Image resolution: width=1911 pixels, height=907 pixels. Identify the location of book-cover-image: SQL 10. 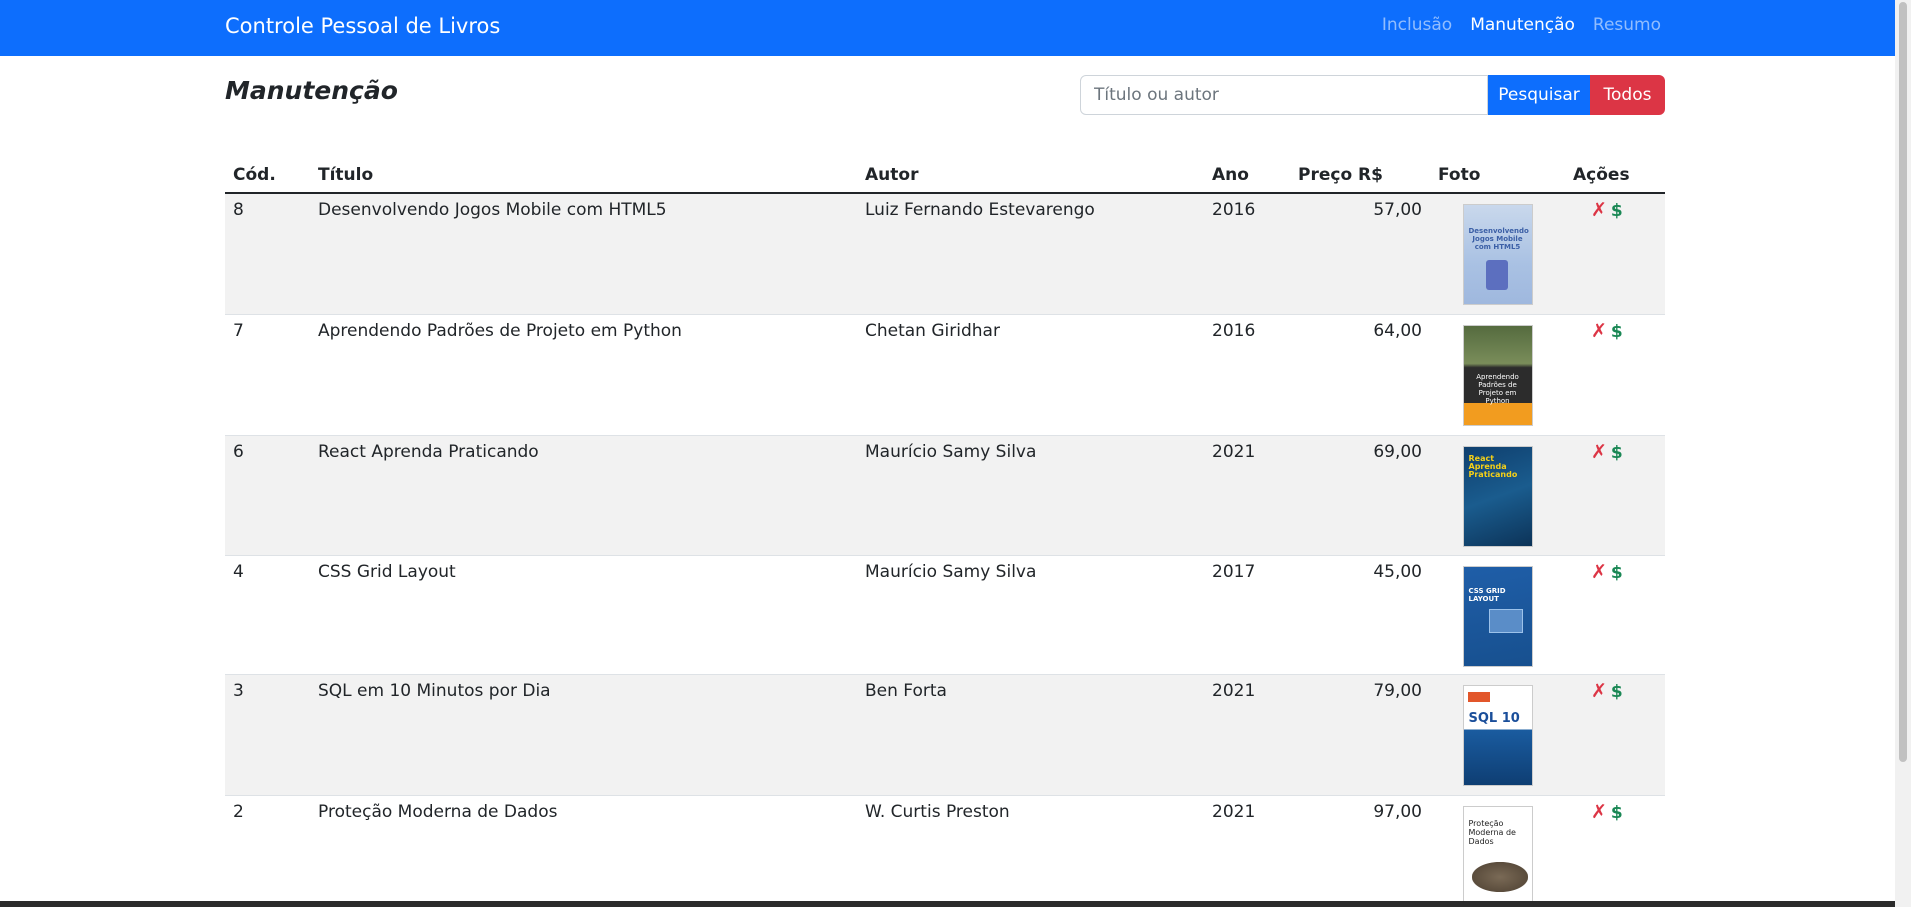
(1497, 735).